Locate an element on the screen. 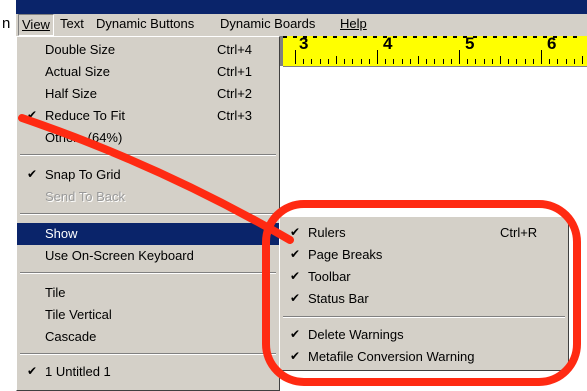 The height and width of the screenshot is (391, 587). left-margin-strip is located at coordinates (8, 210).